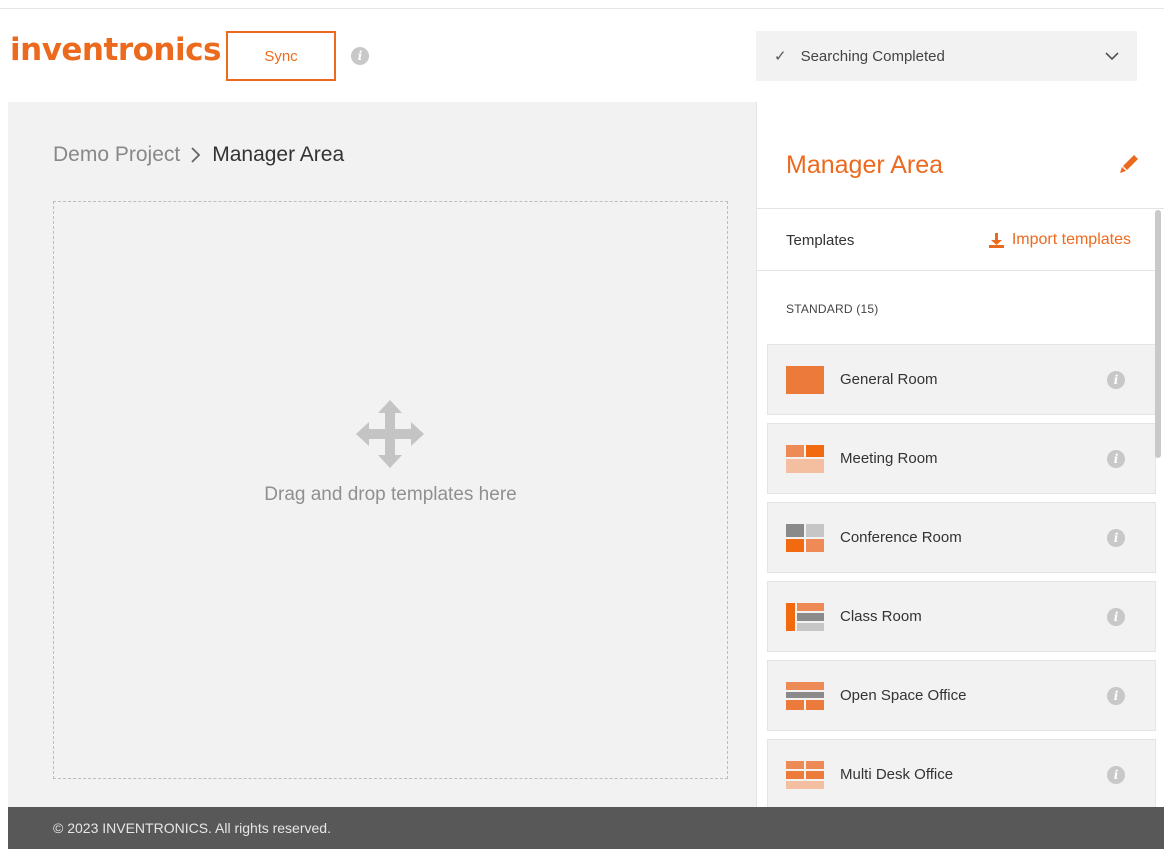 The image size is (1164, 849). What do you see at coordinates (390, 434) in the screenshot?
I see `move-icon` at bounding box center [390, 434].